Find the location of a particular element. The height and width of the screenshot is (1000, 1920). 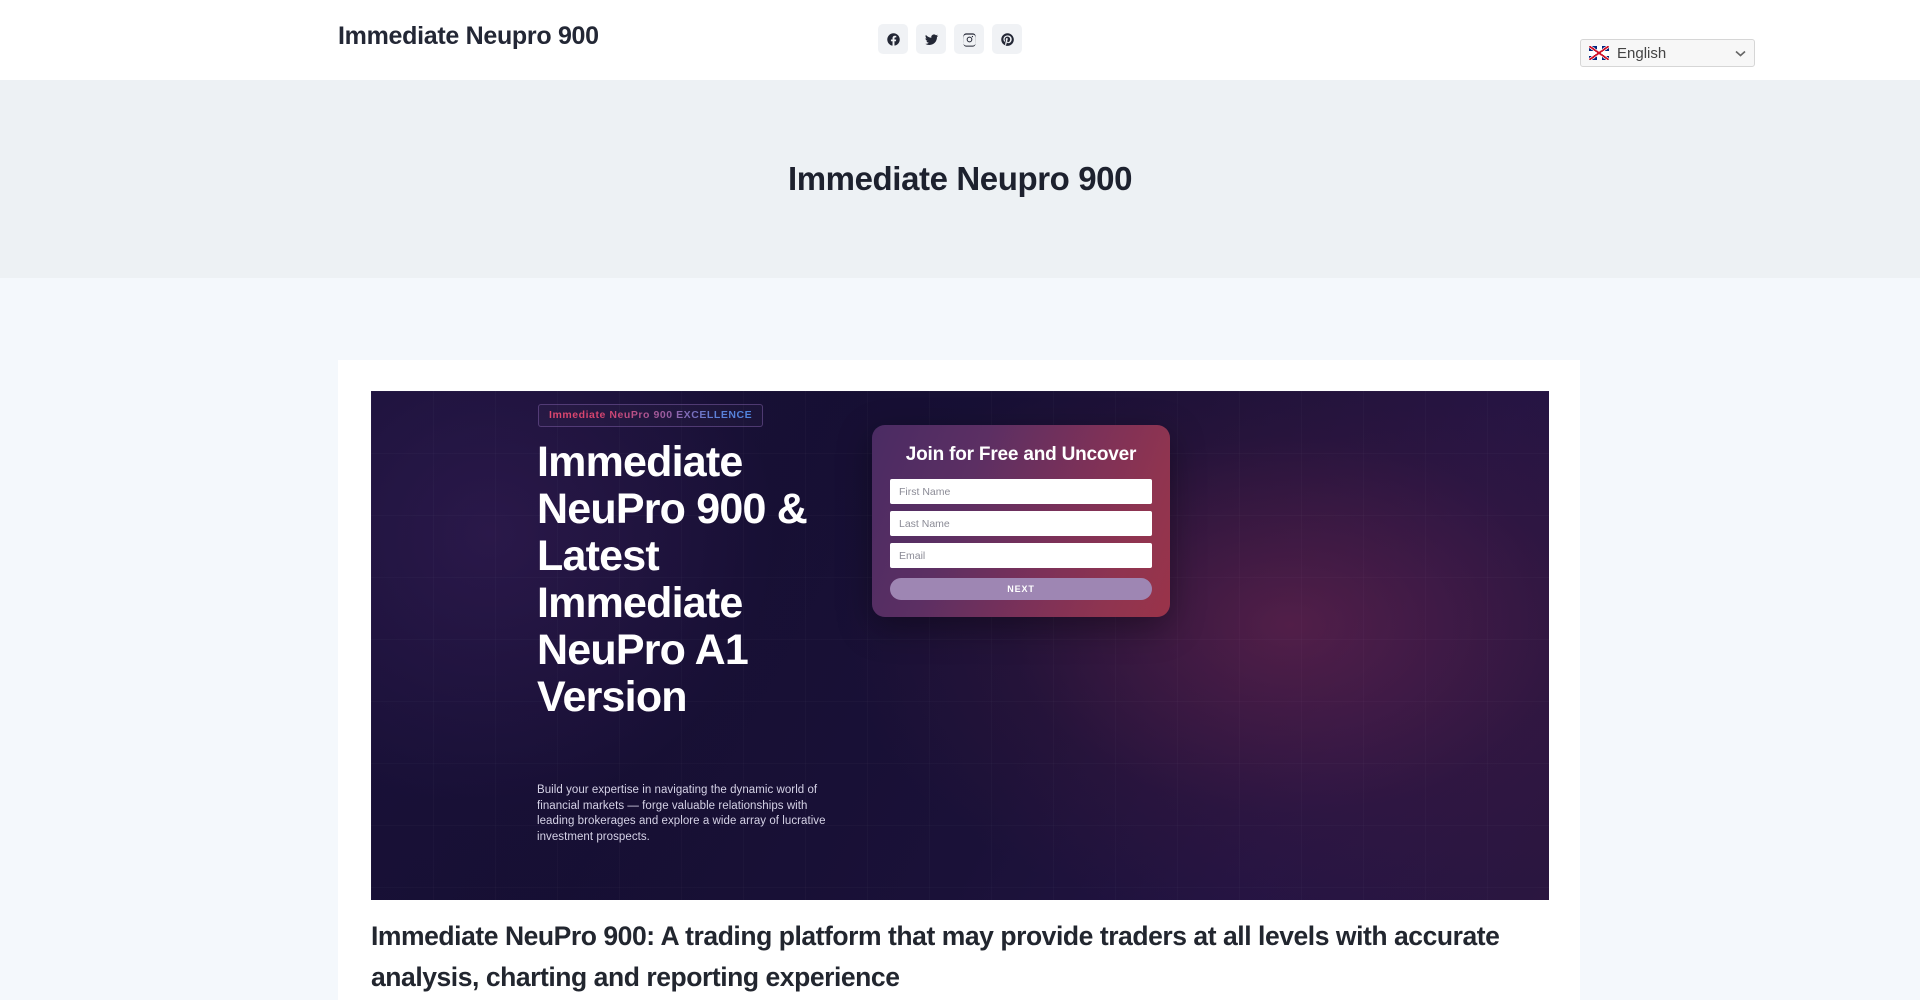

facebook-icon is located at coordinates (893, 39).